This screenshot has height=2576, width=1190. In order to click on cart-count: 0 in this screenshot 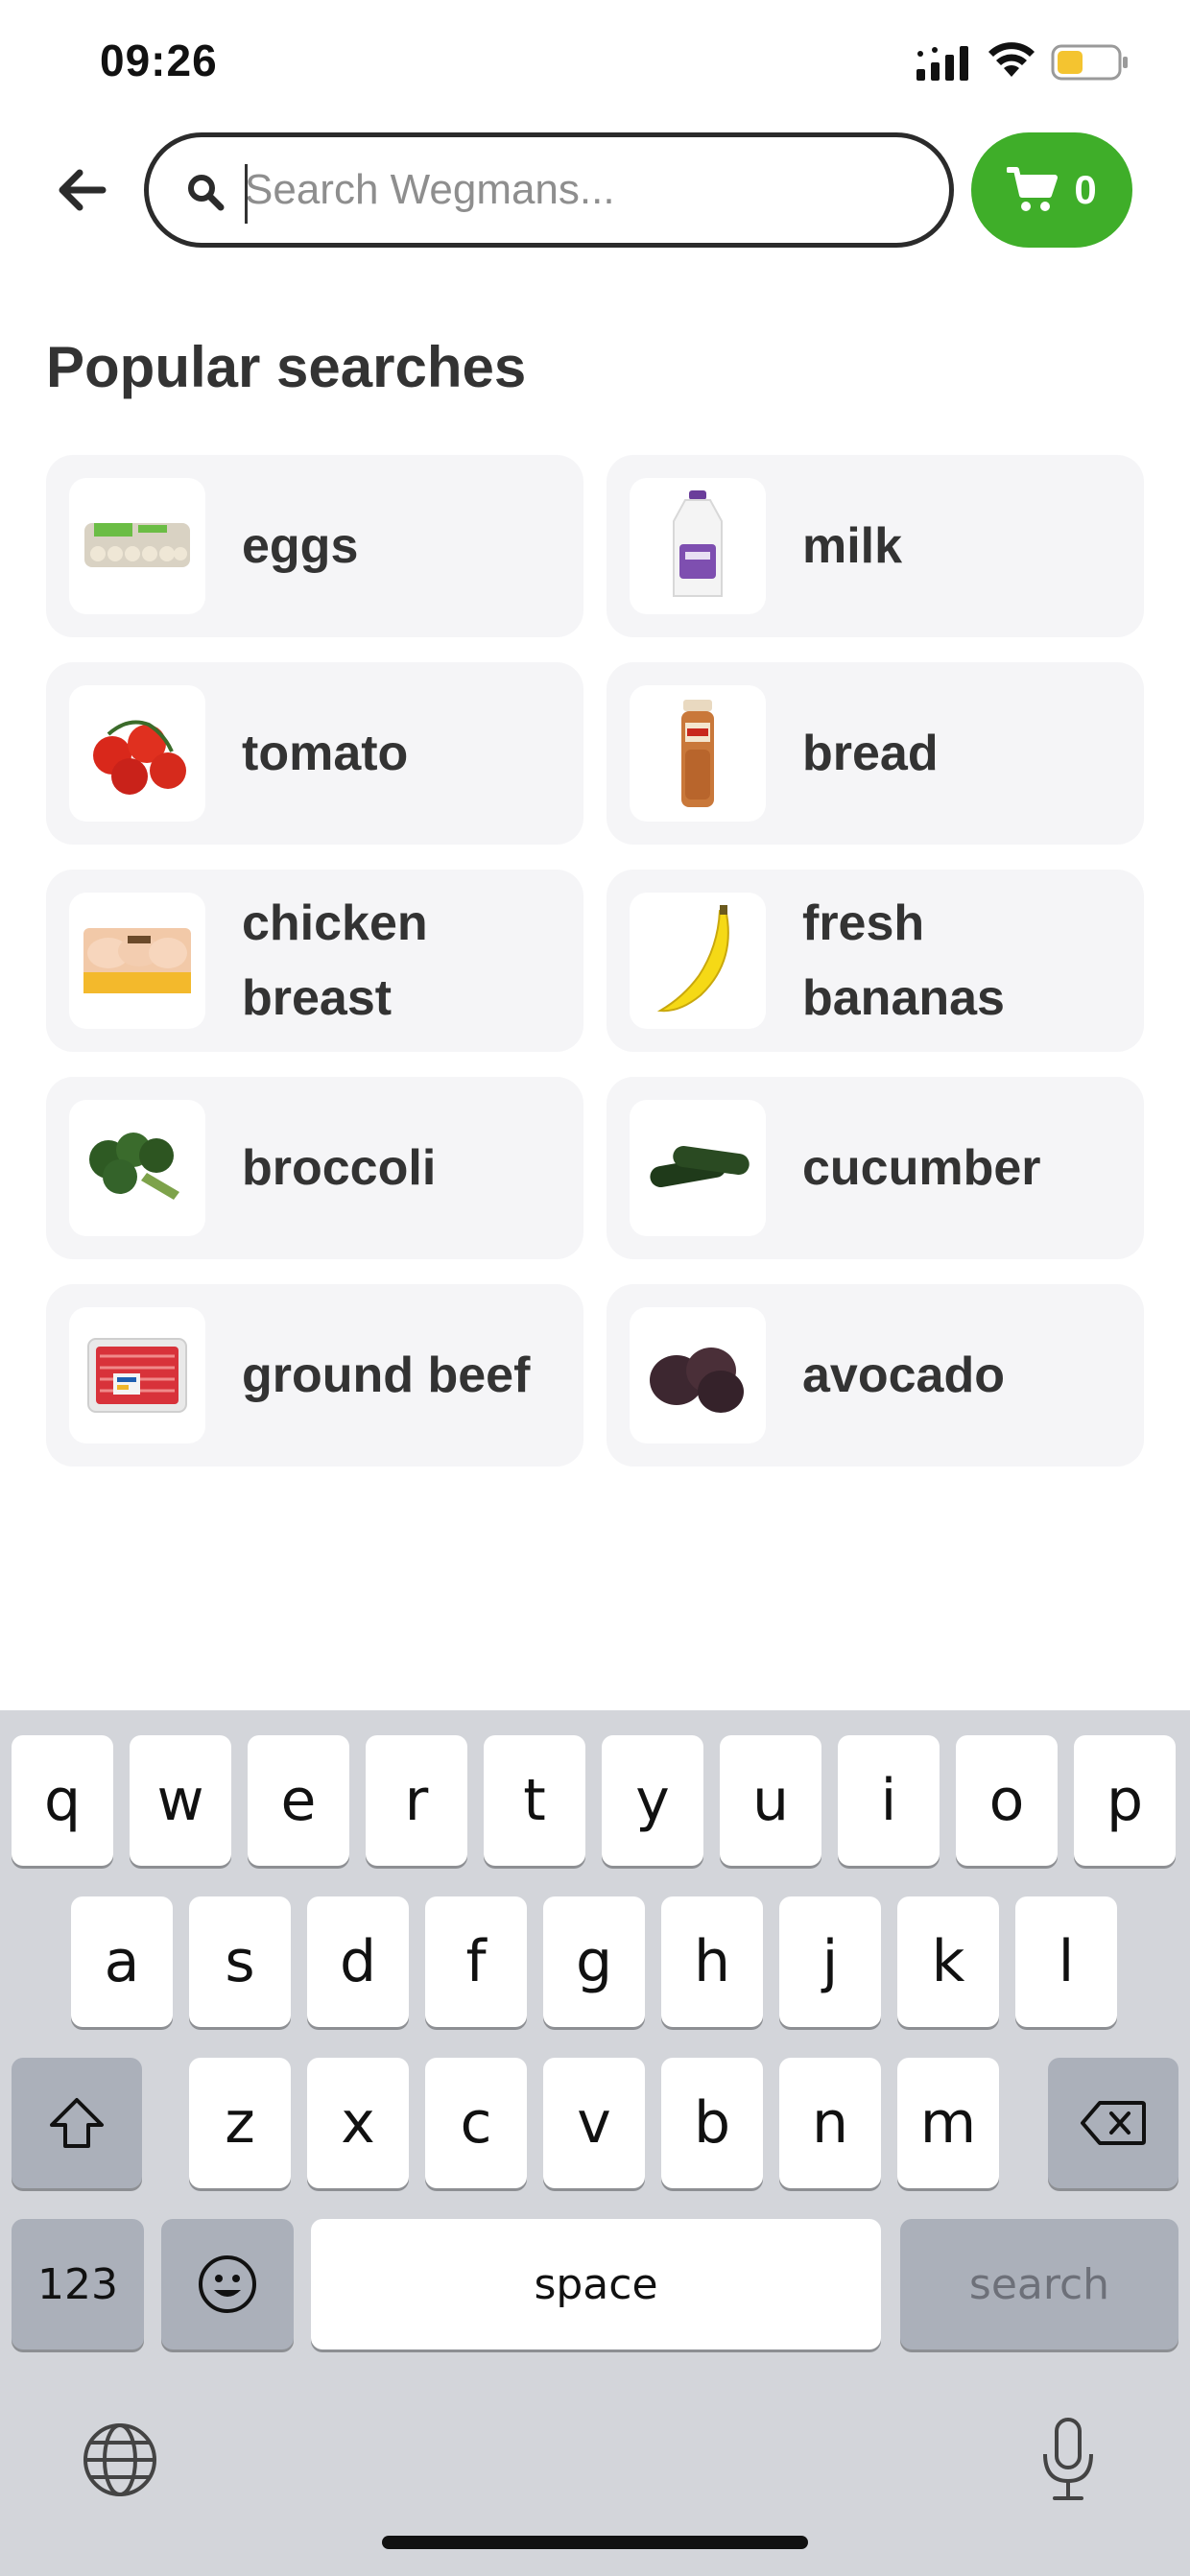, I will do `click(1086, 189)`.